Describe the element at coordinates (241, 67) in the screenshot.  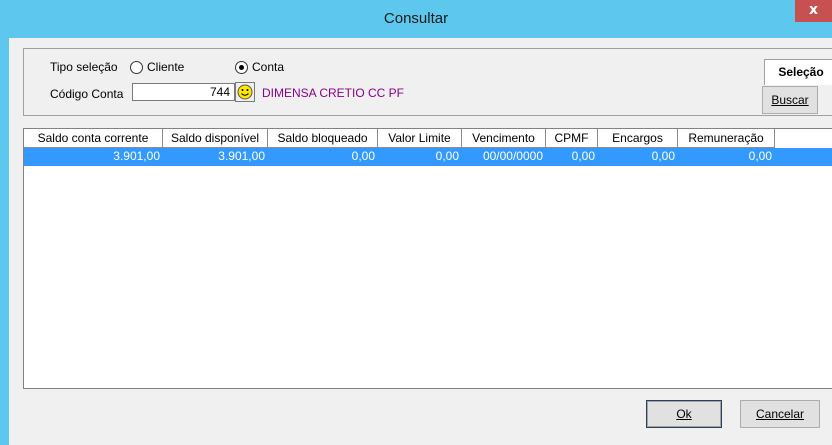
I see `radio-conta` at that location.